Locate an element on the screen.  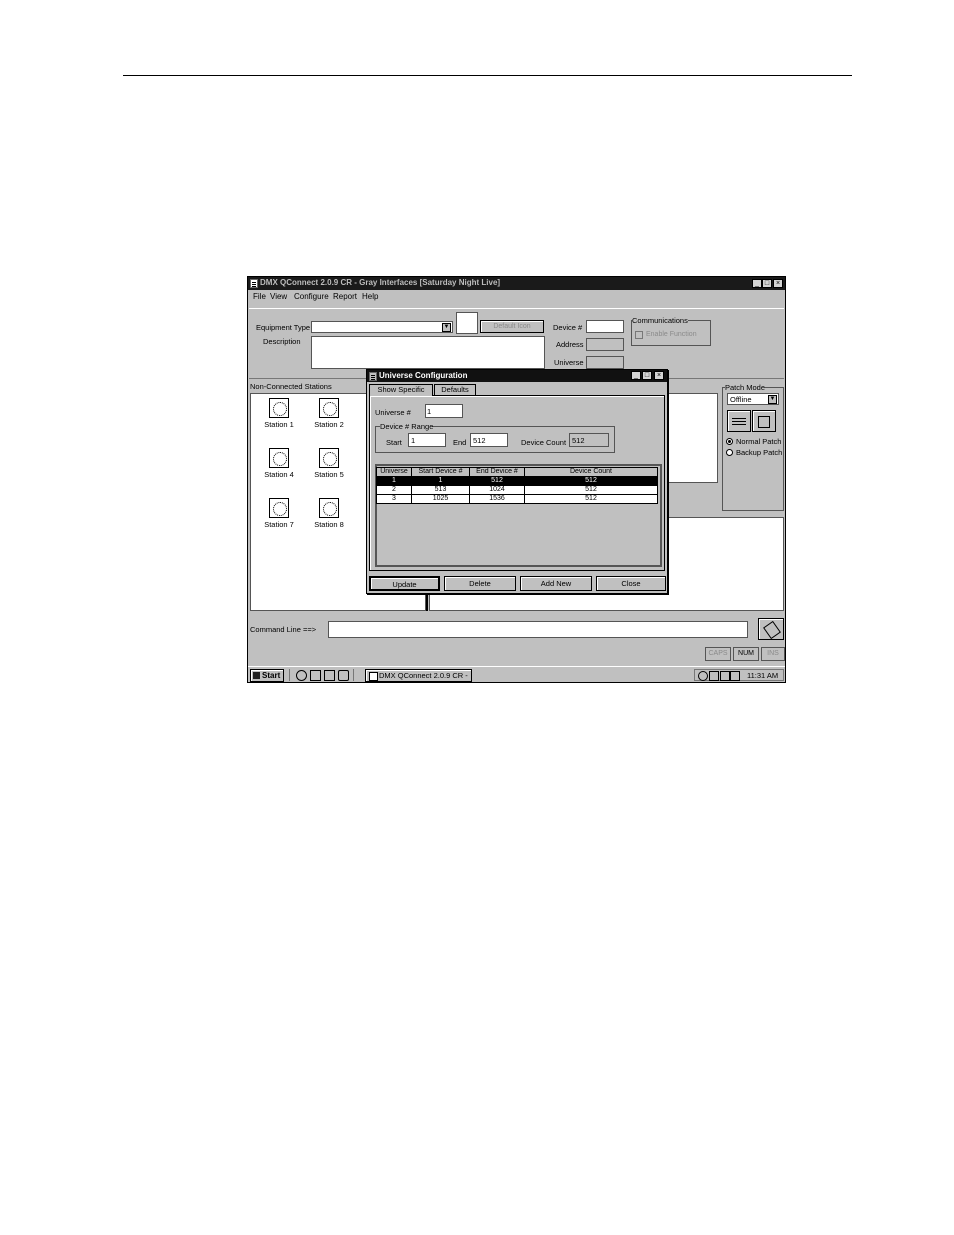
speaker-icon is located at coordinates (703, 676).